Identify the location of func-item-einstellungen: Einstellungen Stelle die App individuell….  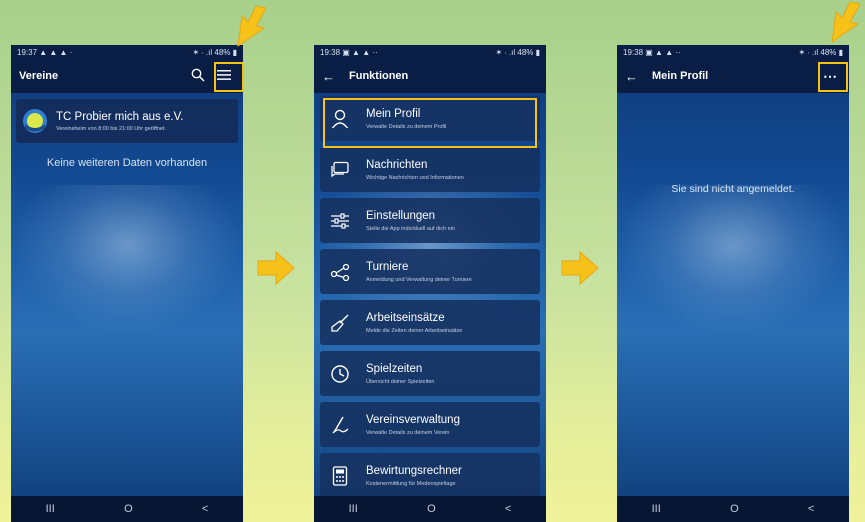
(430, 220).